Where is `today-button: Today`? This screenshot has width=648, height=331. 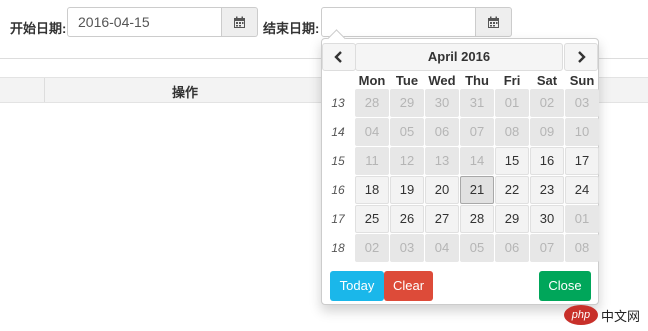
today-button: Today is located at coordinates (357, 286).